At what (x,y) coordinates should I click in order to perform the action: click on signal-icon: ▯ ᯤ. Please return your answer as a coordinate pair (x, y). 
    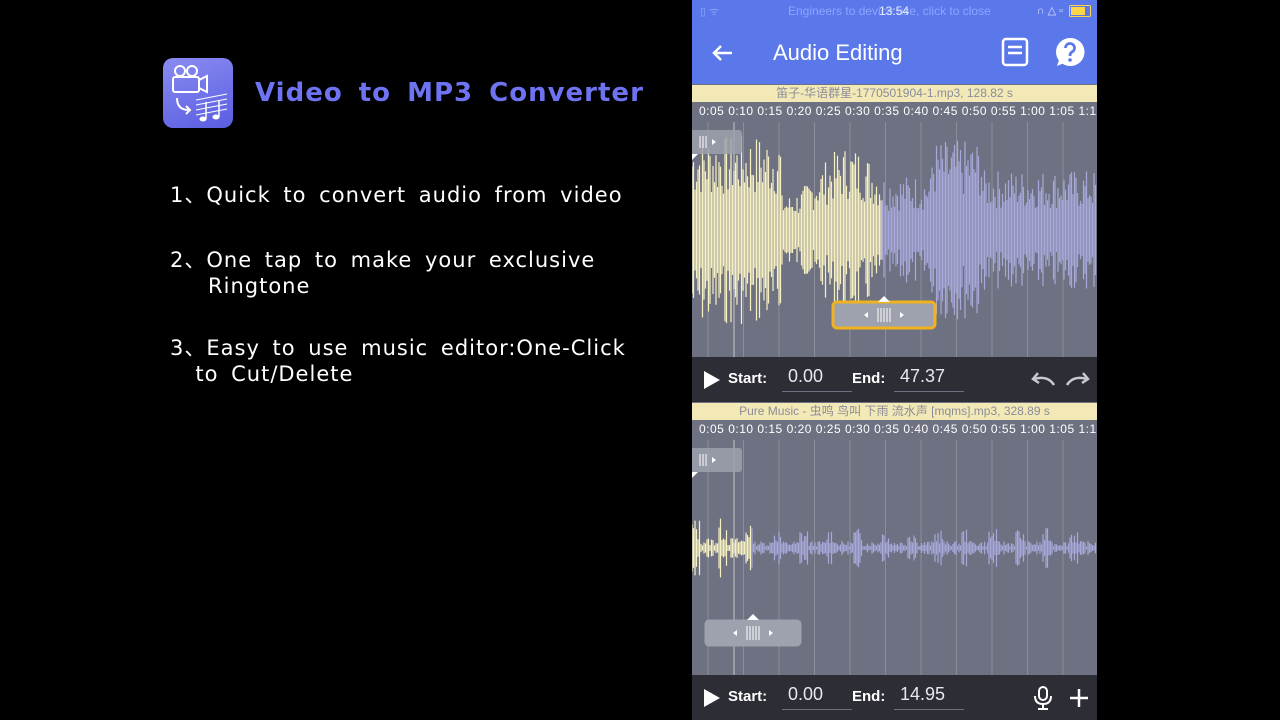
    Looking at the image, I should click on (710, 12).